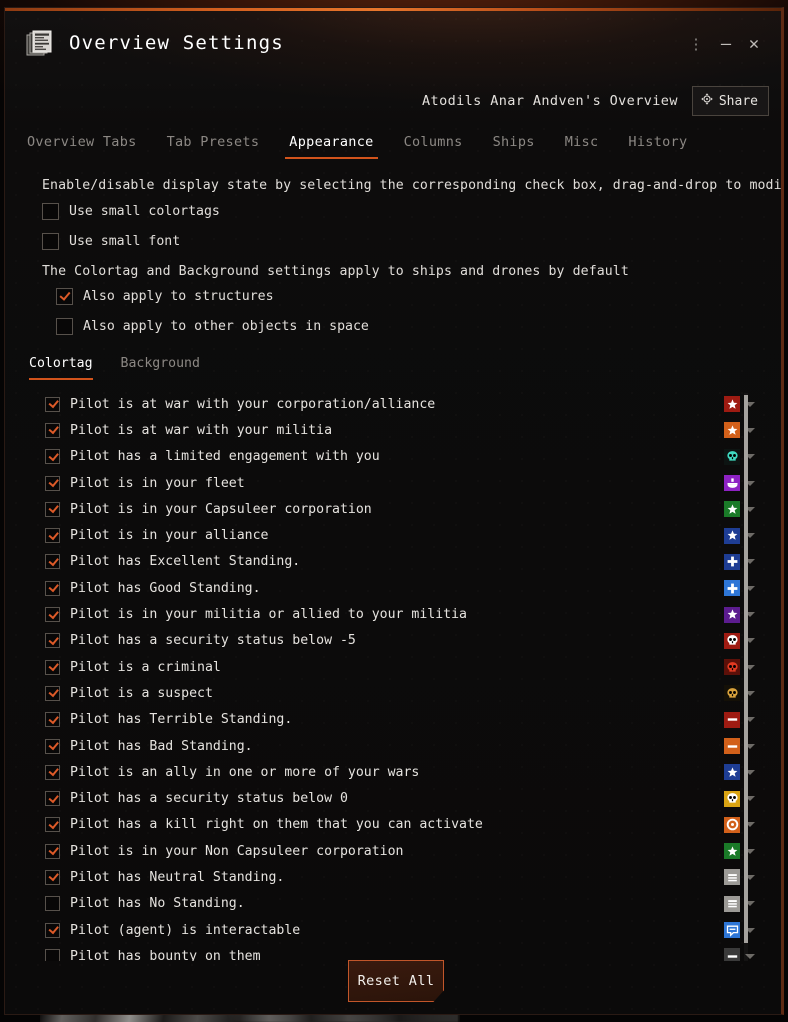 Image resolution: width=788 pixels, height=1022 pixels. What do you see at coordinates (399, 693) in the screenshot?
I see `colortag-row: Pilot is a suspect` at bounding box center [399, 693].